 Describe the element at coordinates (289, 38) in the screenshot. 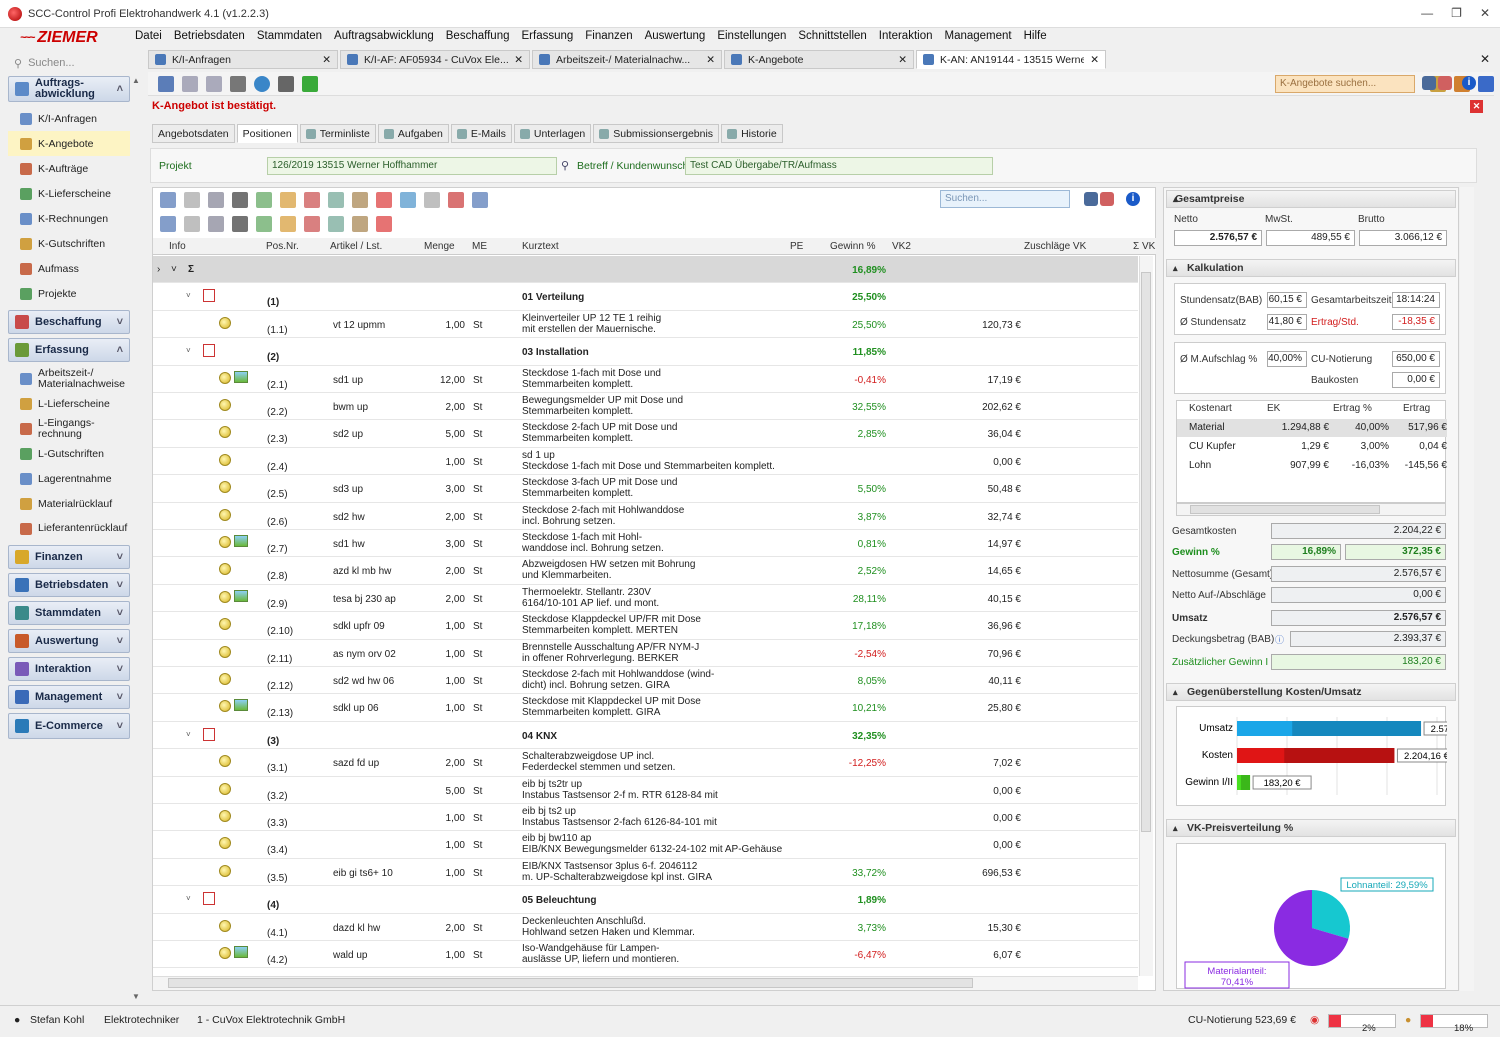

I see `menu-stammdaten: Stammdaten` at that location.